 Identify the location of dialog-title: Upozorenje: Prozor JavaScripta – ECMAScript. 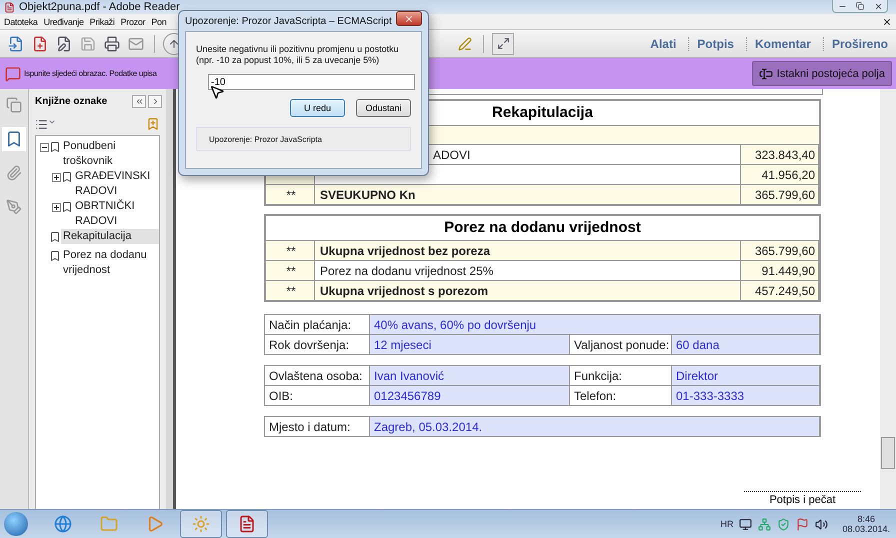
(288, 21).